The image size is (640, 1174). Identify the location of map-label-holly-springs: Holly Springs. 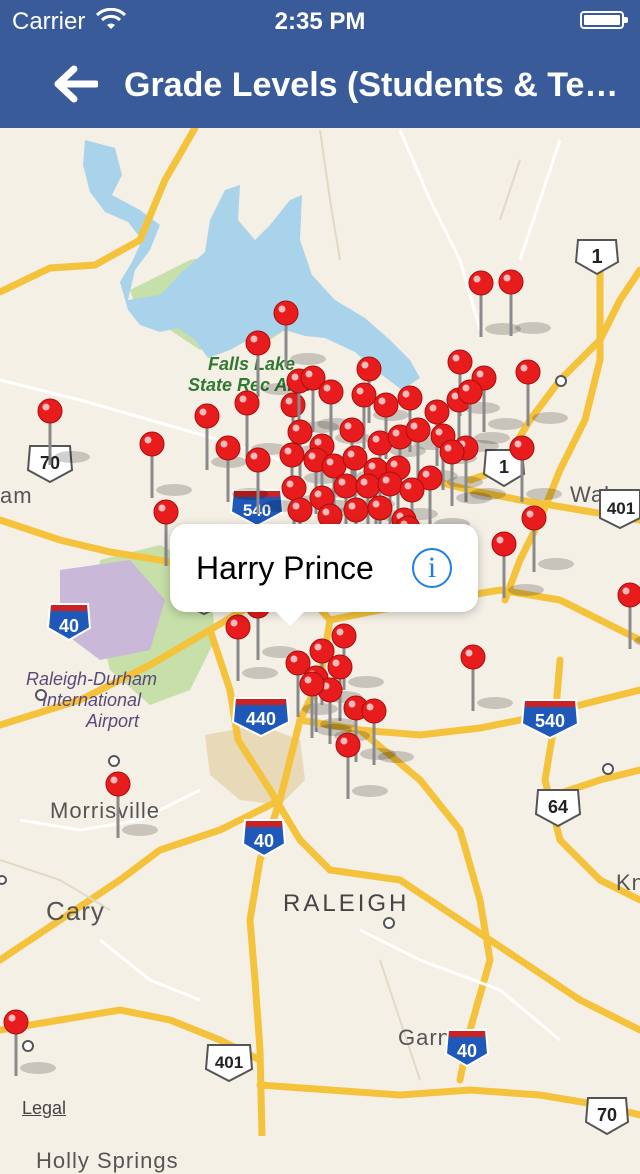
(107, 1160).